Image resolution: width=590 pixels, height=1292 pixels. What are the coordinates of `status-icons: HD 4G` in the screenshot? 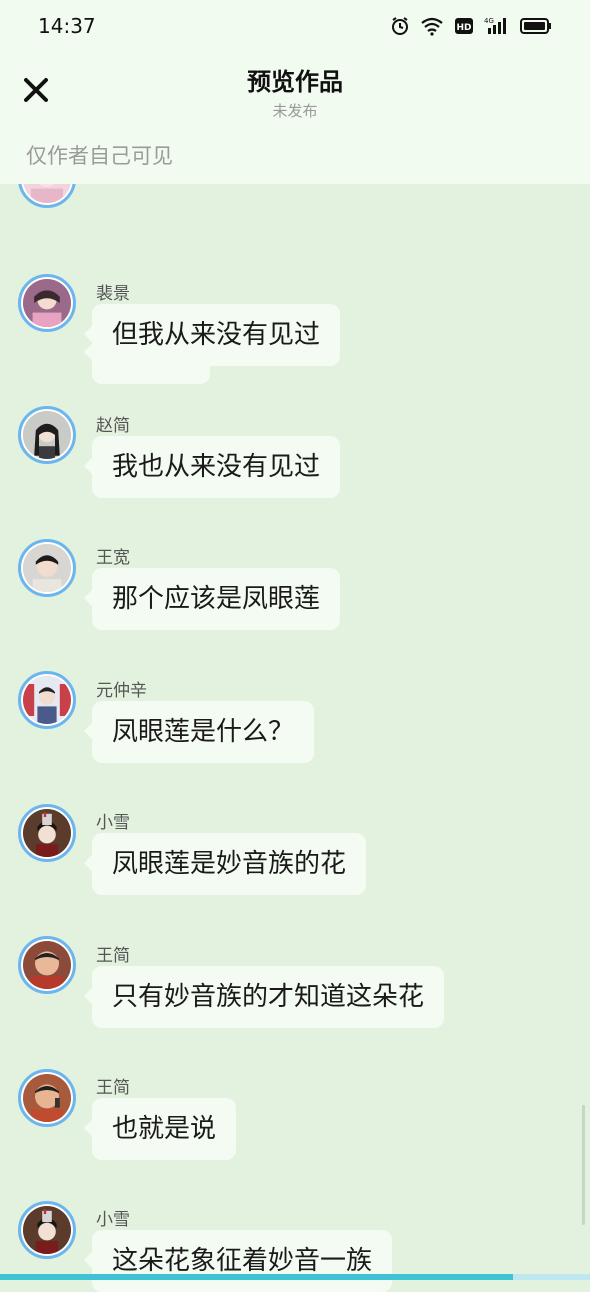 It's located at (471, 28).